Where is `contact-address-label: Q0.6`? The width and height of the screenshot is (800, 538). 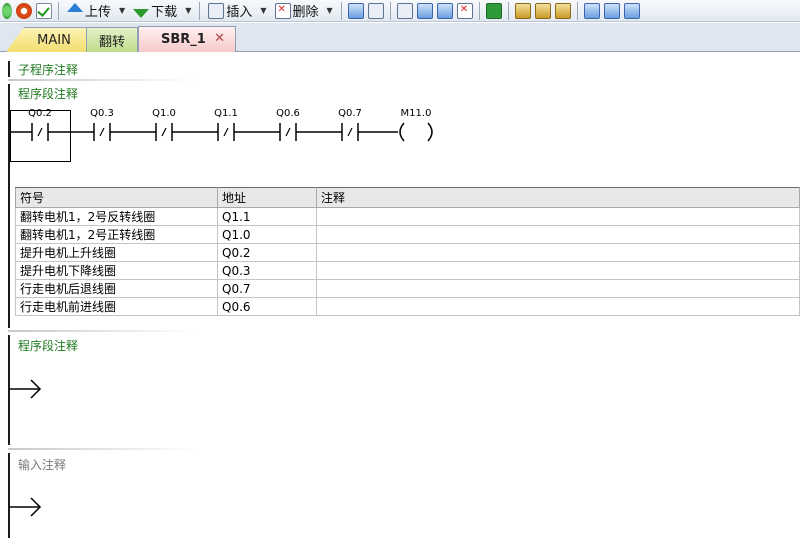
contact-address-label: Q0.6 is located at coordinates (288, 113).